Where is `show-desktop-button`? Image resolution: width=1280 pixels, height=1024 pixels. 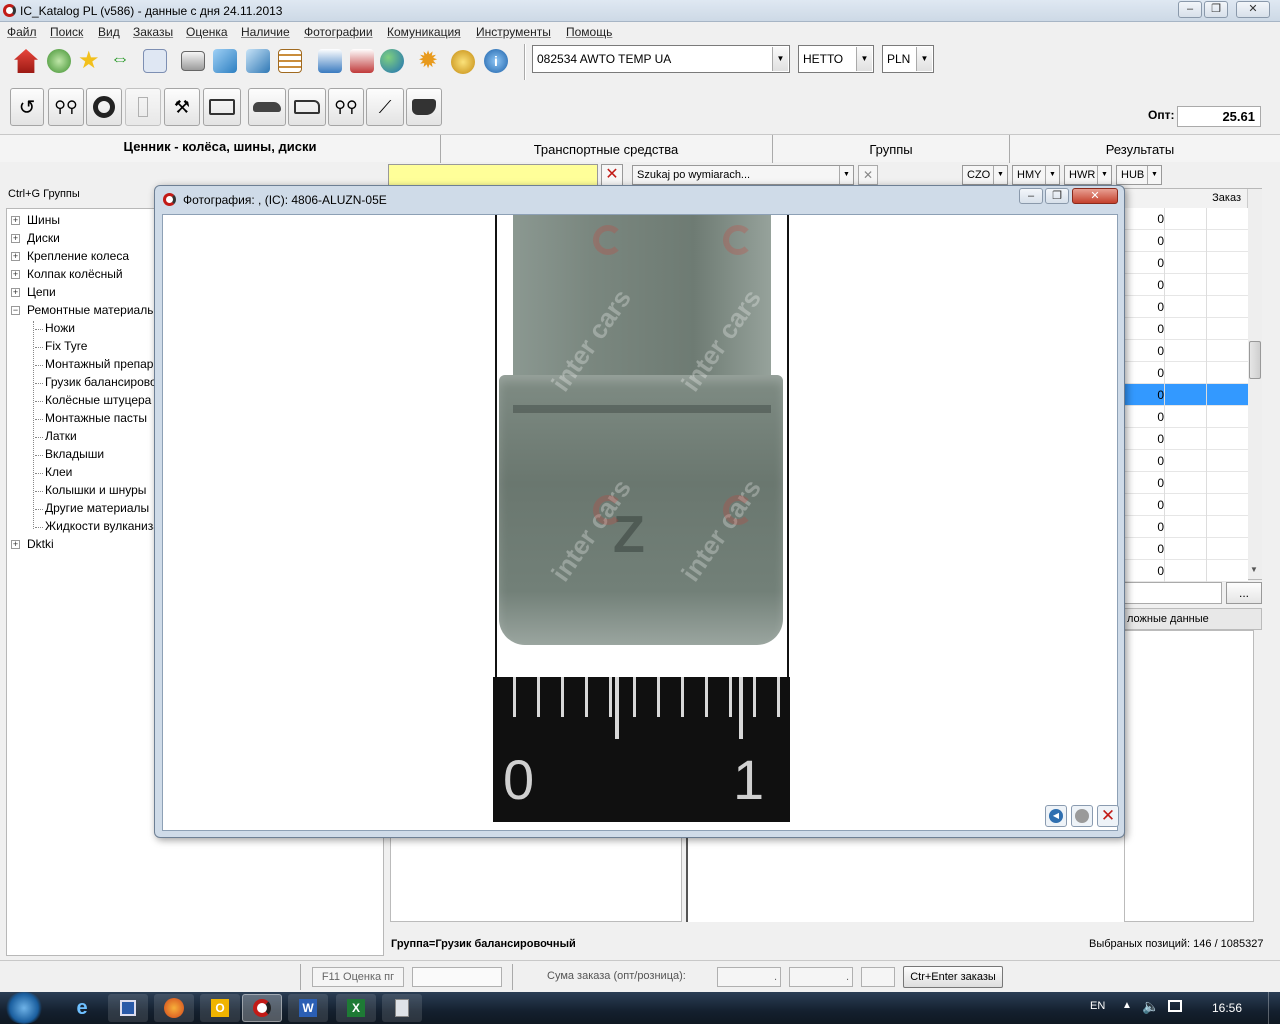 show-desktop-button is located at coordinates (1274, 1008).